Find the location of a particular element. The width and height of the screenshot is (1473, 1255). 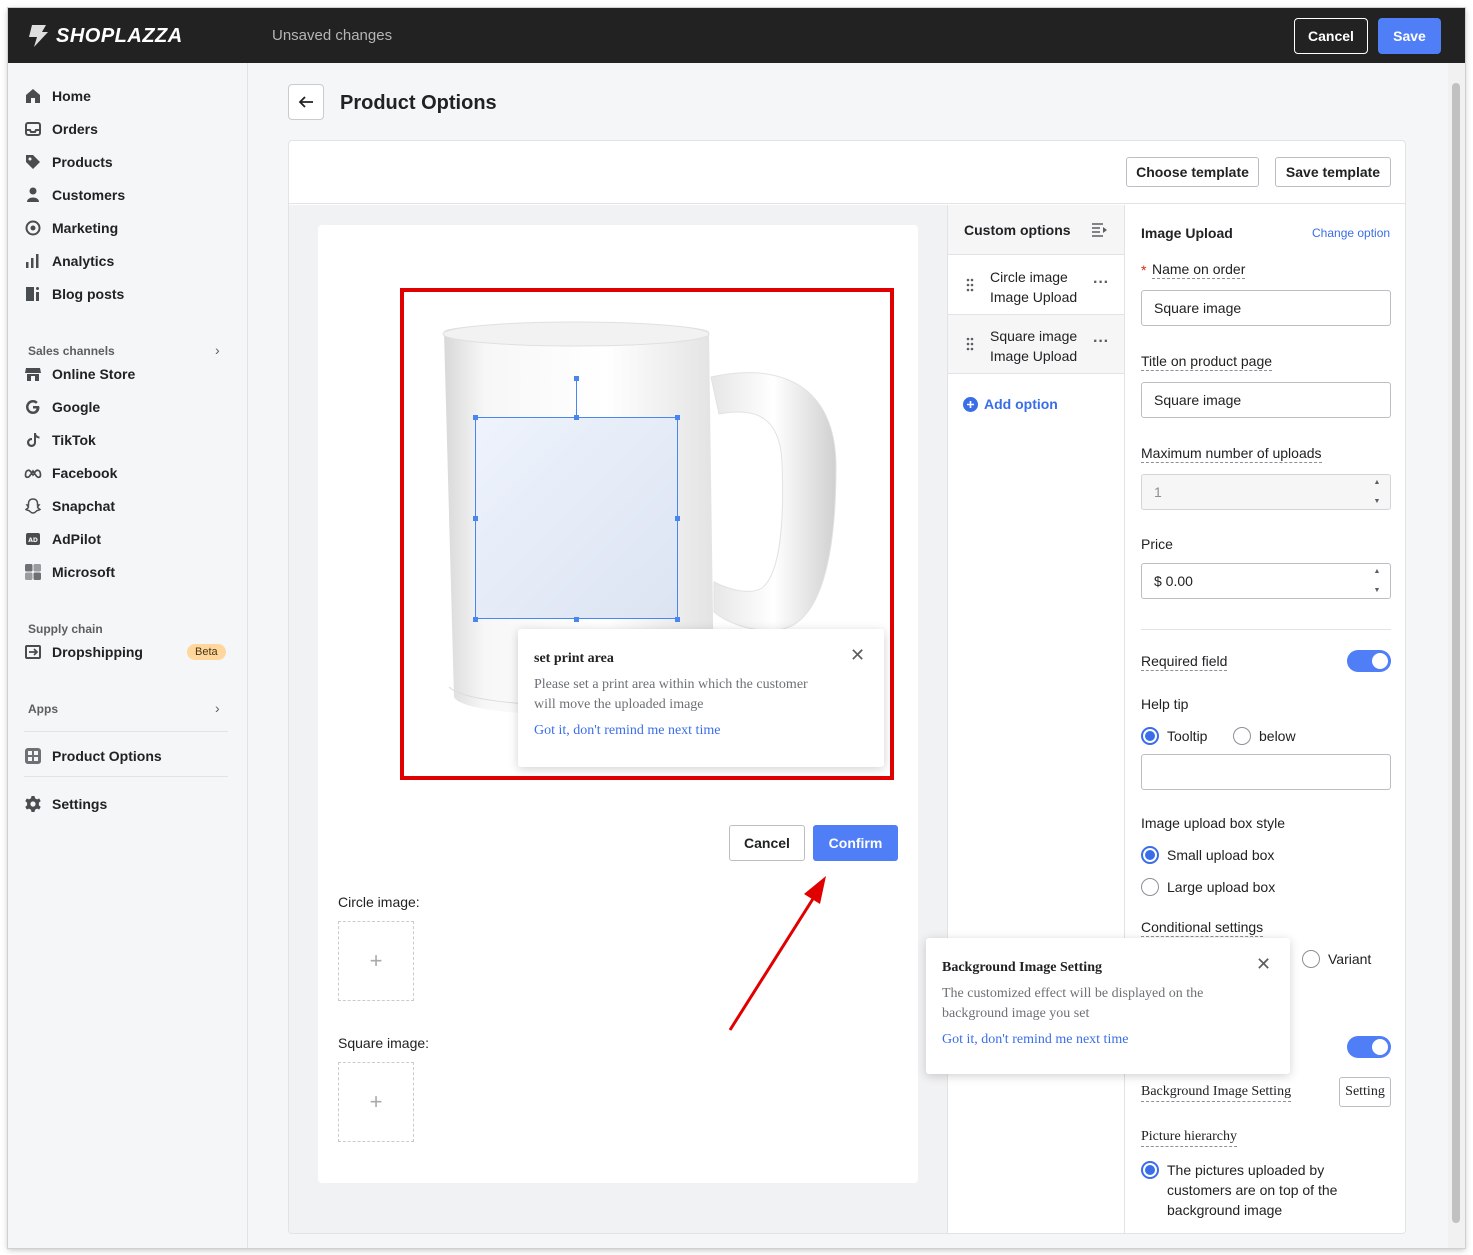

price-input: $ 0.00 ▲ ▼ is located at coordinates (1266, 581).